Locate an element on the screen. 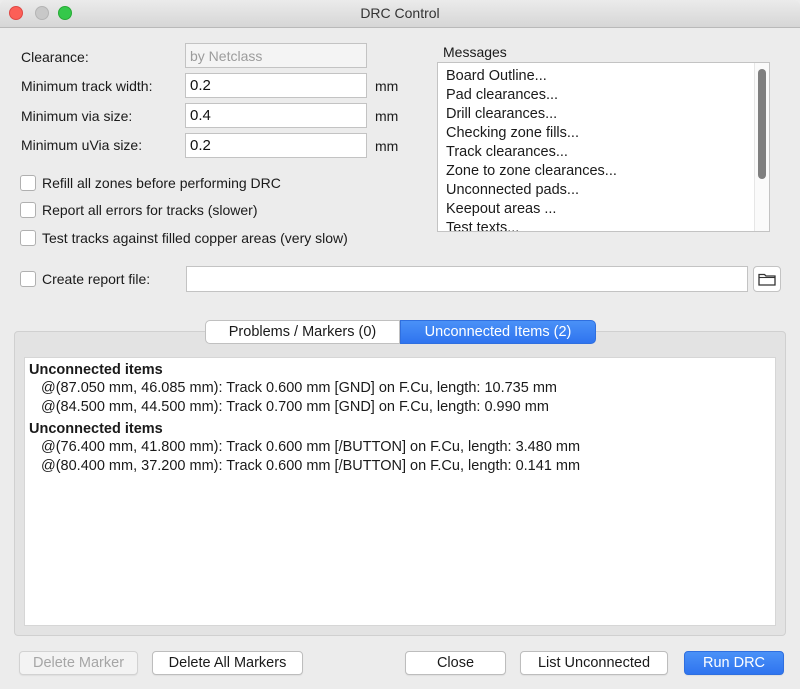 This screenshot has height=689, width=800. uvia-size-unit: mm is located at coordinates (387, 146).